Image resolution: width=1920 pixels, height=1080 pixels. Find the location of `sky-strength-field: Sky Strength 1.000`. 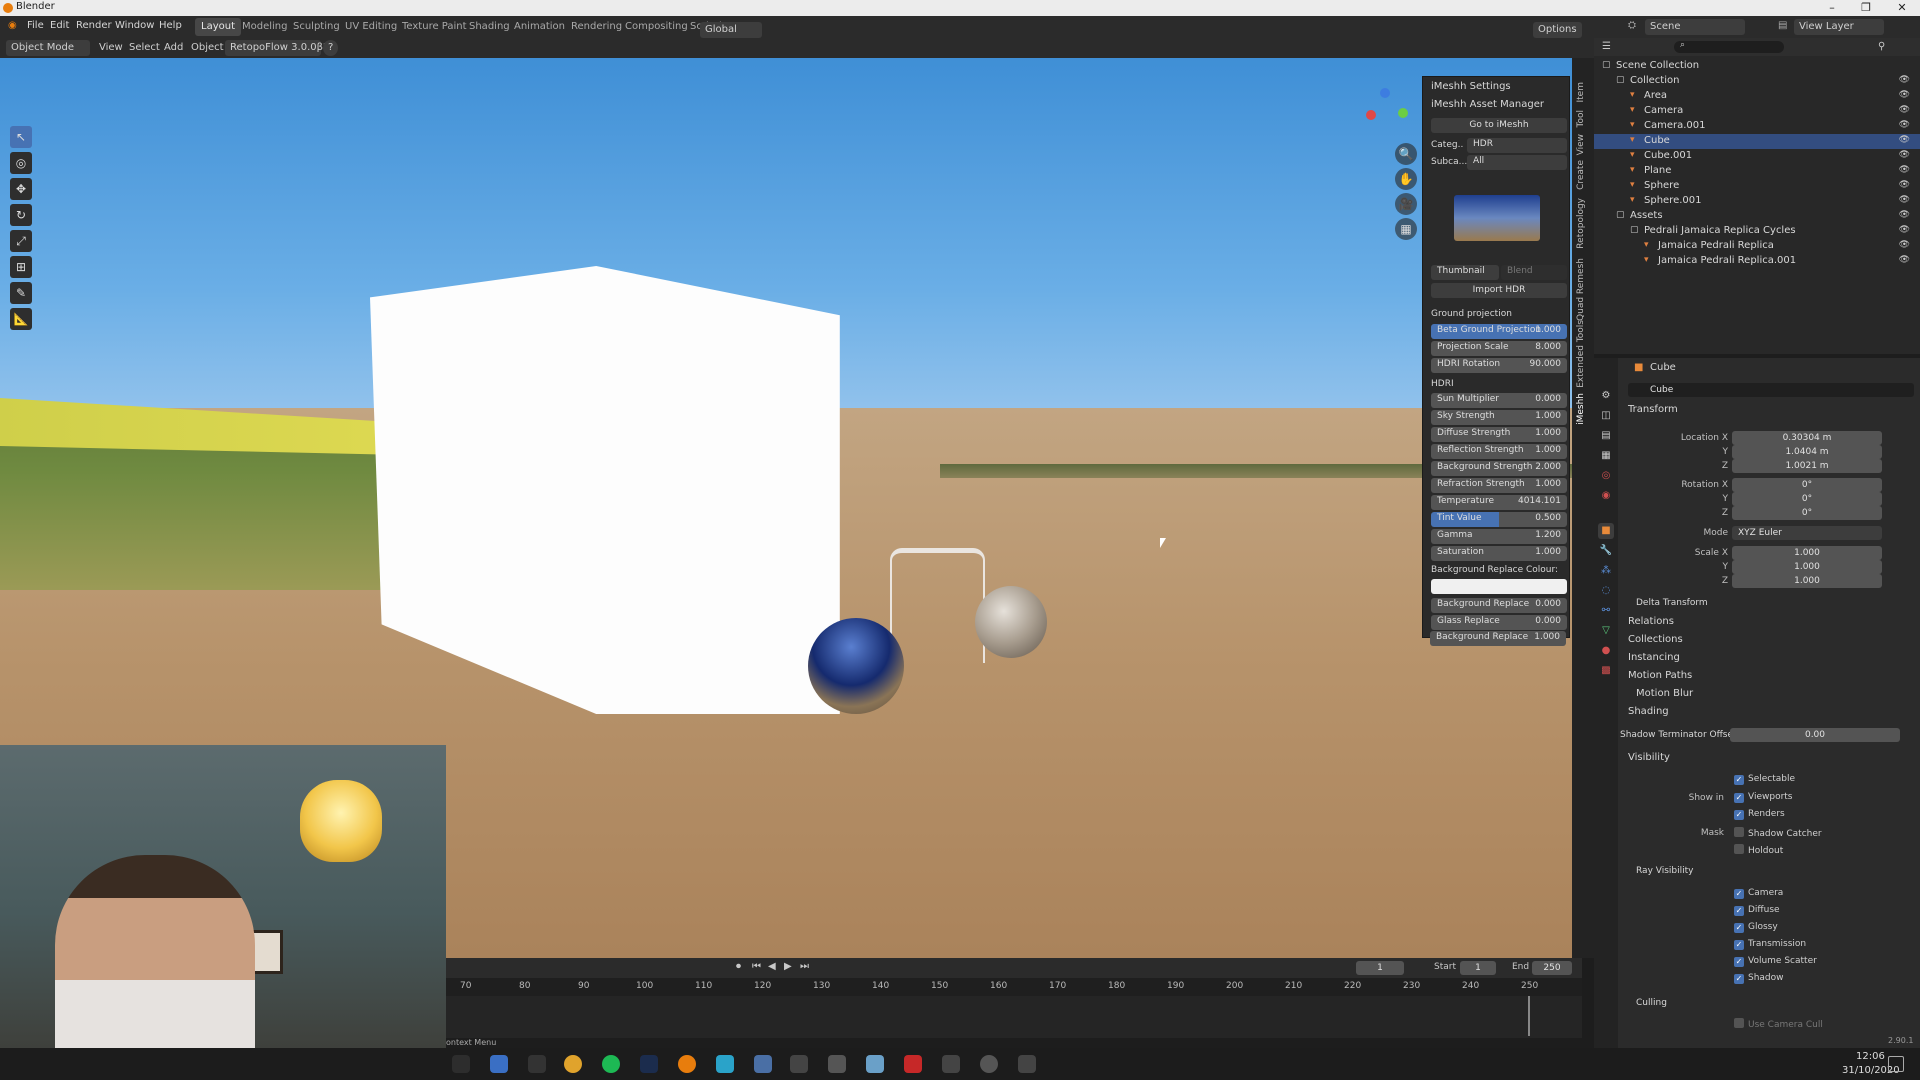

sky-strength-field: Sky Strength 1.000 is located at coordinates (1499, 417).